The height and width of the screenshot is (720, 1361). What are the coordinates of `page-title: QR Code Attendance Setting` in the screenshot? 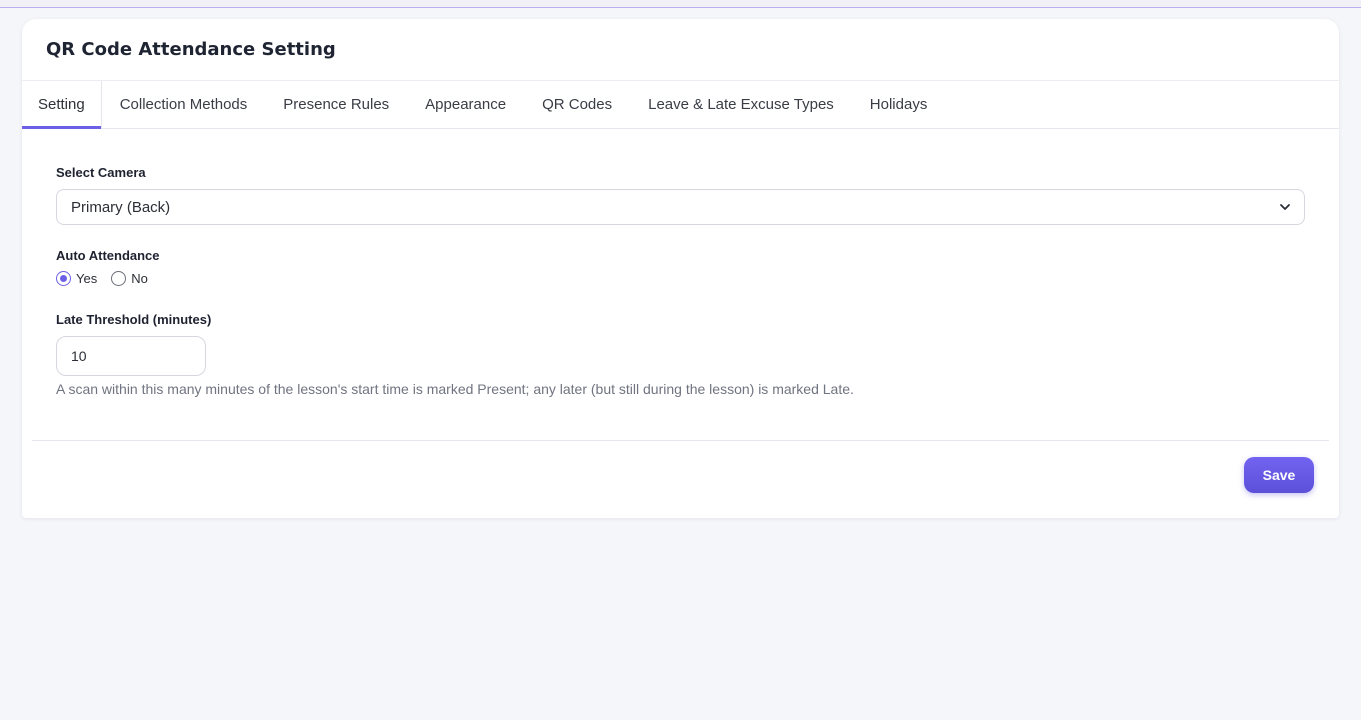 It's located at (191, 49).